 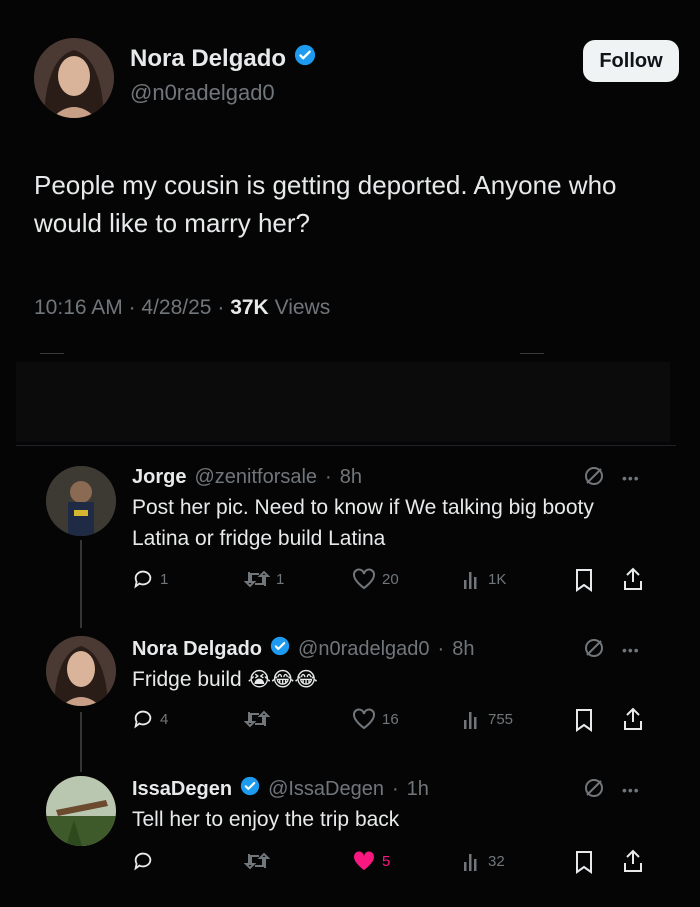 What do you see at coordinates (390, 579) in the screenshot?
I see `like-count: 20` at bounding box center [390, 579].